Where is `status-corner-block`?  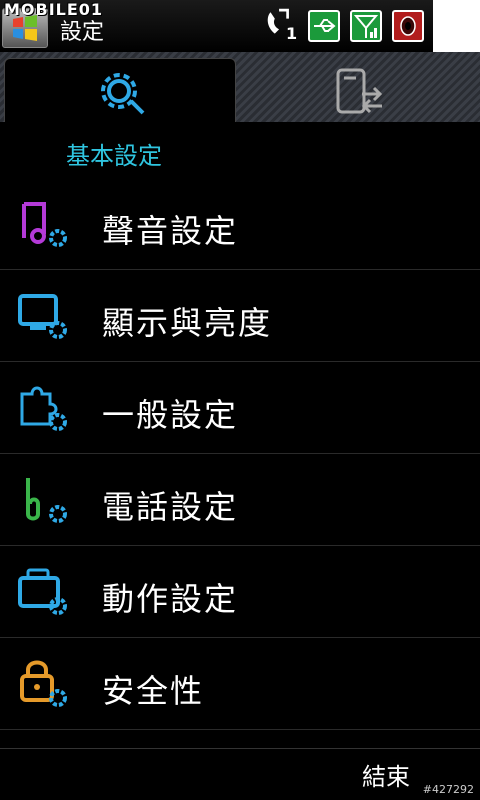 status-corner-block is located at coordinates (456, 26).